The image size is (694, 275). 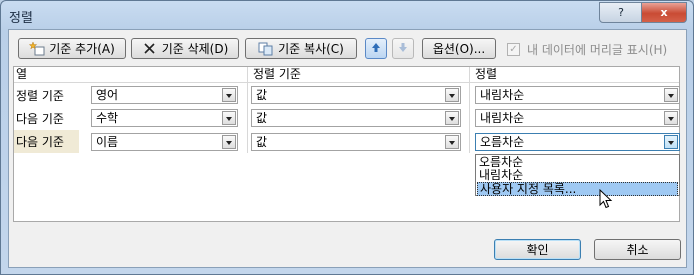 What do you see at coordinates (266, 49) in the screenshot?
I see `copy-icon` at bounding box center [266, 49].